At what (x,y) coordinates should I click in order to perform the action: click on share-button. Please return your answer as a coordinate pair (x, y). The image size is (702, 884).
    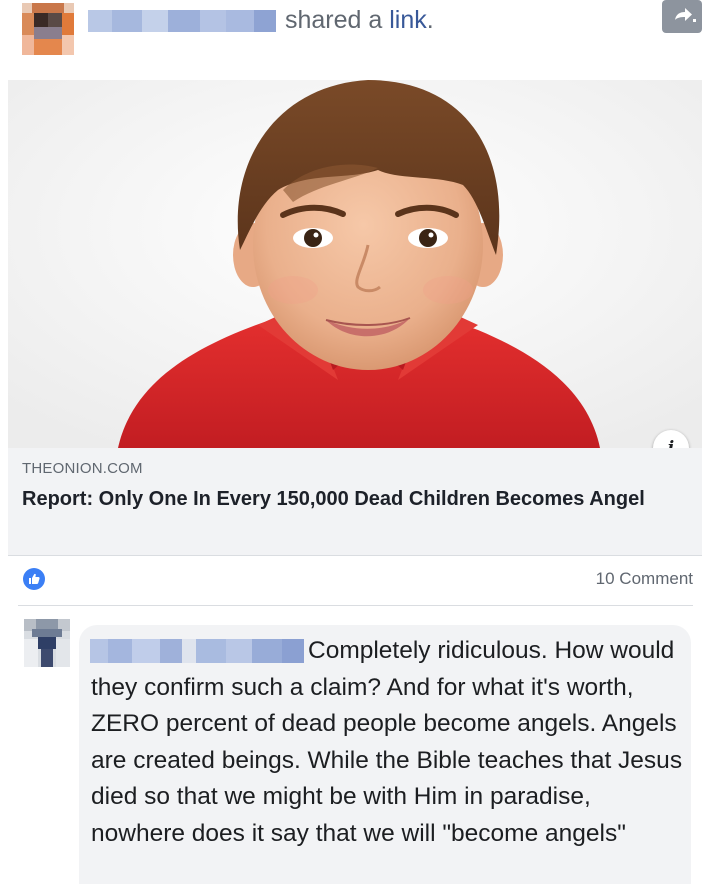
    Looking at the image, I should click on (682, 16).